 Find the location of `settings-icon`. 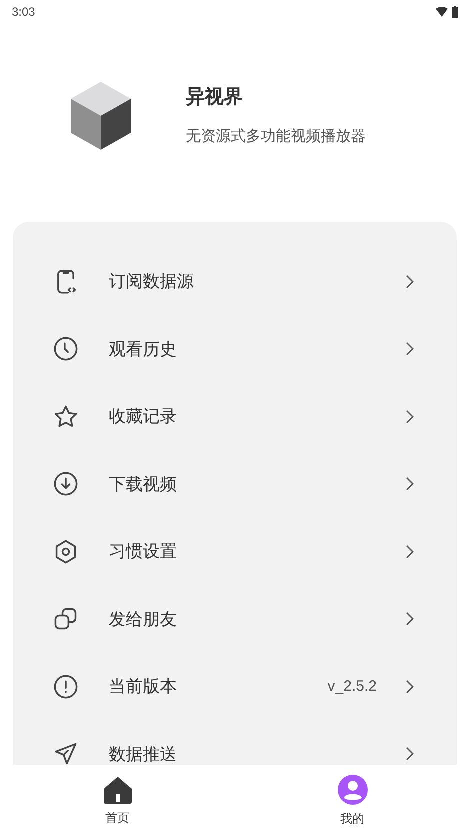

settings-icon is located at coordinates (66, 551).